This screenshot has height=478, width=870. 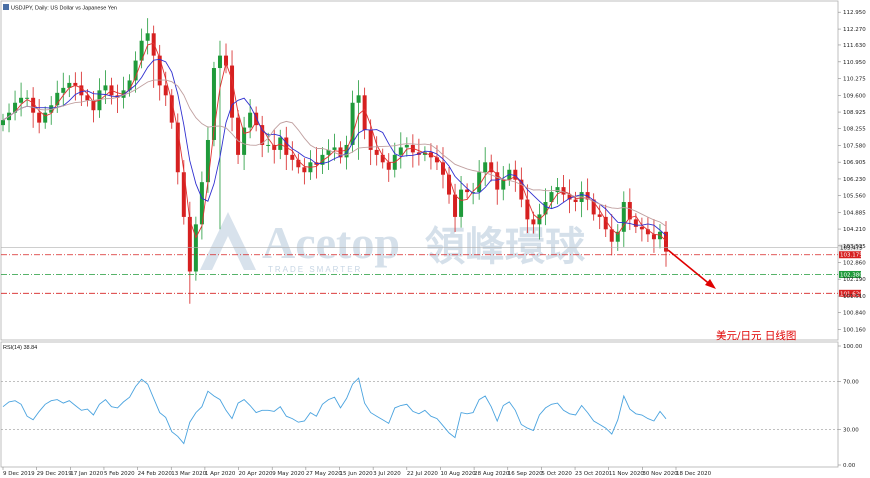 I want to click on price-tick-label: 108.925, so click(x=854, y=113).